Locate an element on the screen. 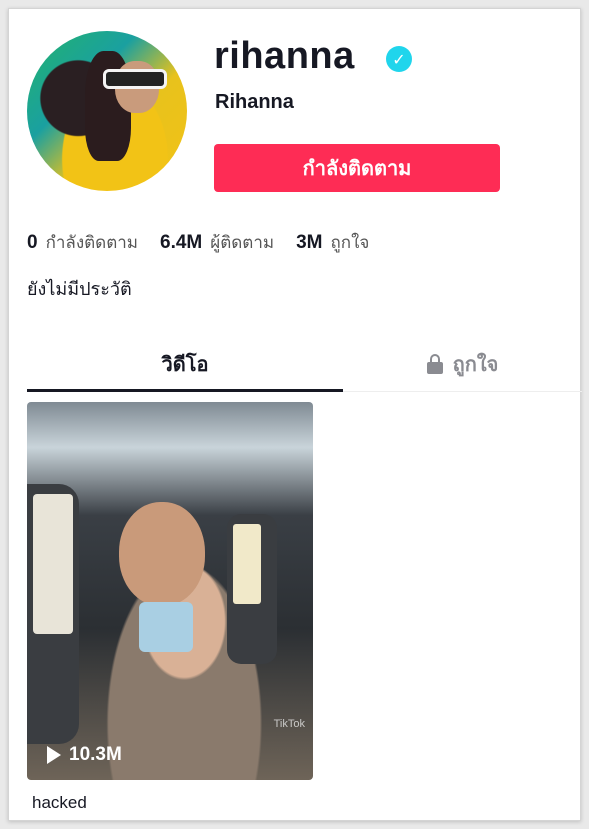 The height and width of the screenshot is (829, 589). profile-stats: 0 กำลังติดตาม 6.4M ผู้ติดตาม 3M ถูกใจ is located at coordinates (209, 242).